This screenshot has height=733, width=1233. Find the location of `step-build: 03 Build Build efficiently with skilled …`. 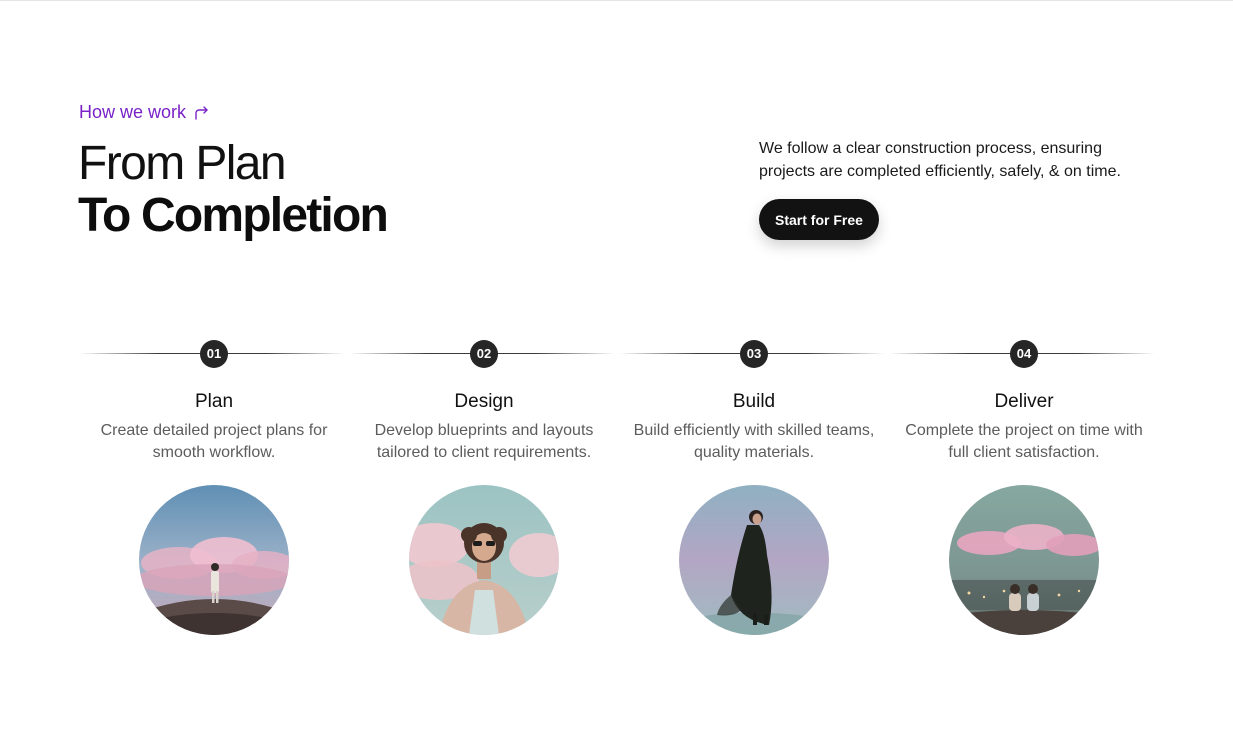

step-build: 03 Build Build efficiently with skilled … is located at coordinates (754, 487).